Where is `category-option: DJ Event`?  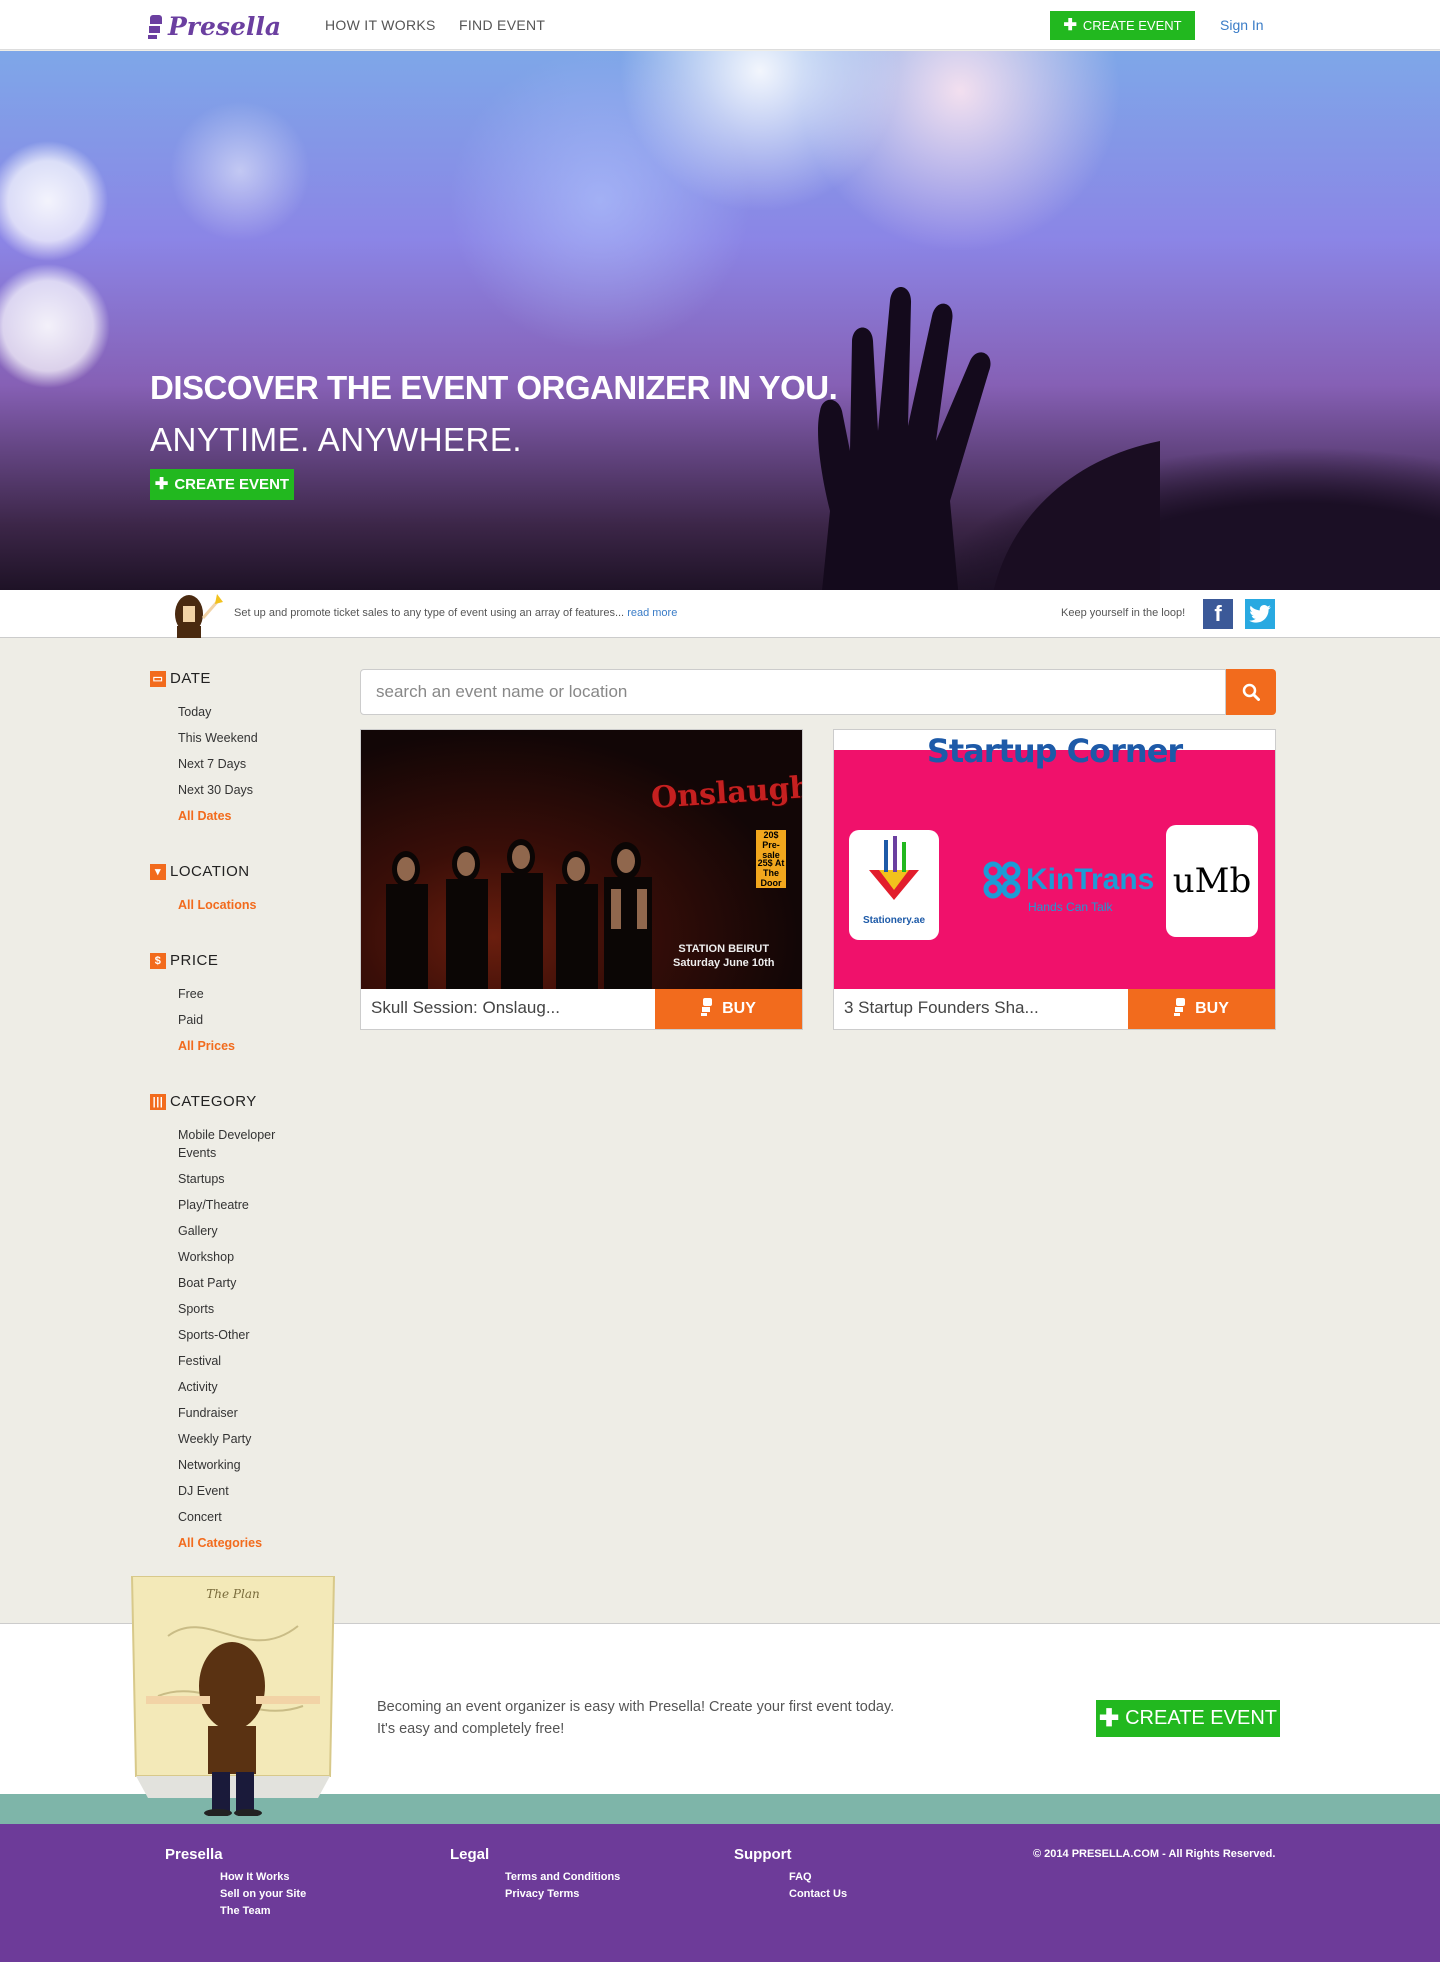 category-option: DJ Event is located at coordinates (264, 1491).